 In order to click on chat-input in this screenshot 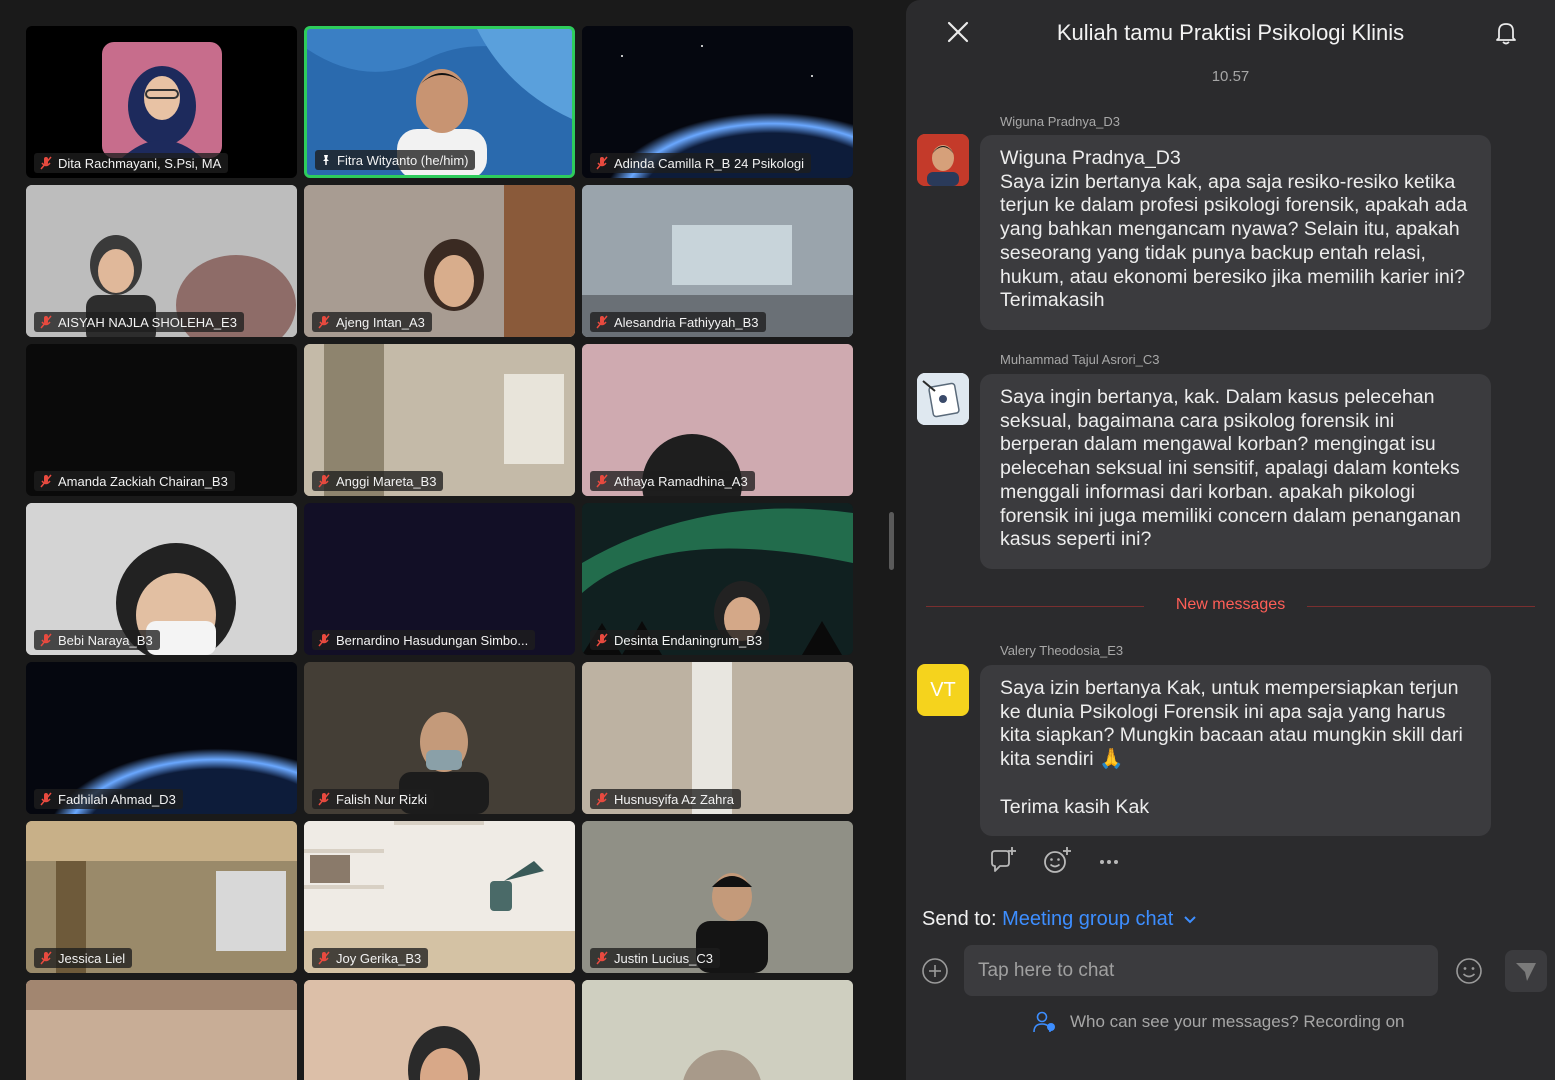, I will do `click(1201, 970)`.